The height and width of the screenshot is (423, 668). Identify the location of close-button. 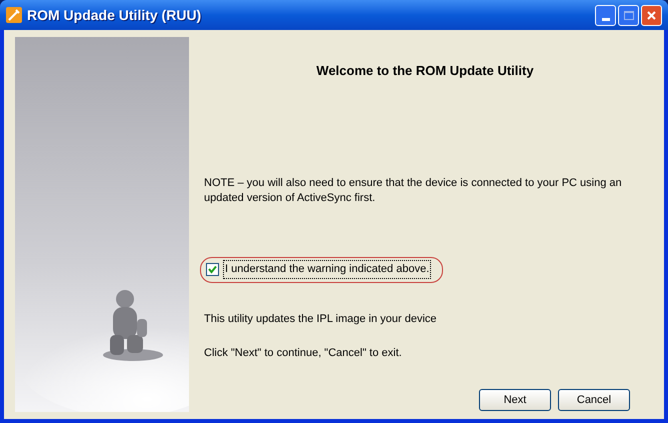
(651, 15).